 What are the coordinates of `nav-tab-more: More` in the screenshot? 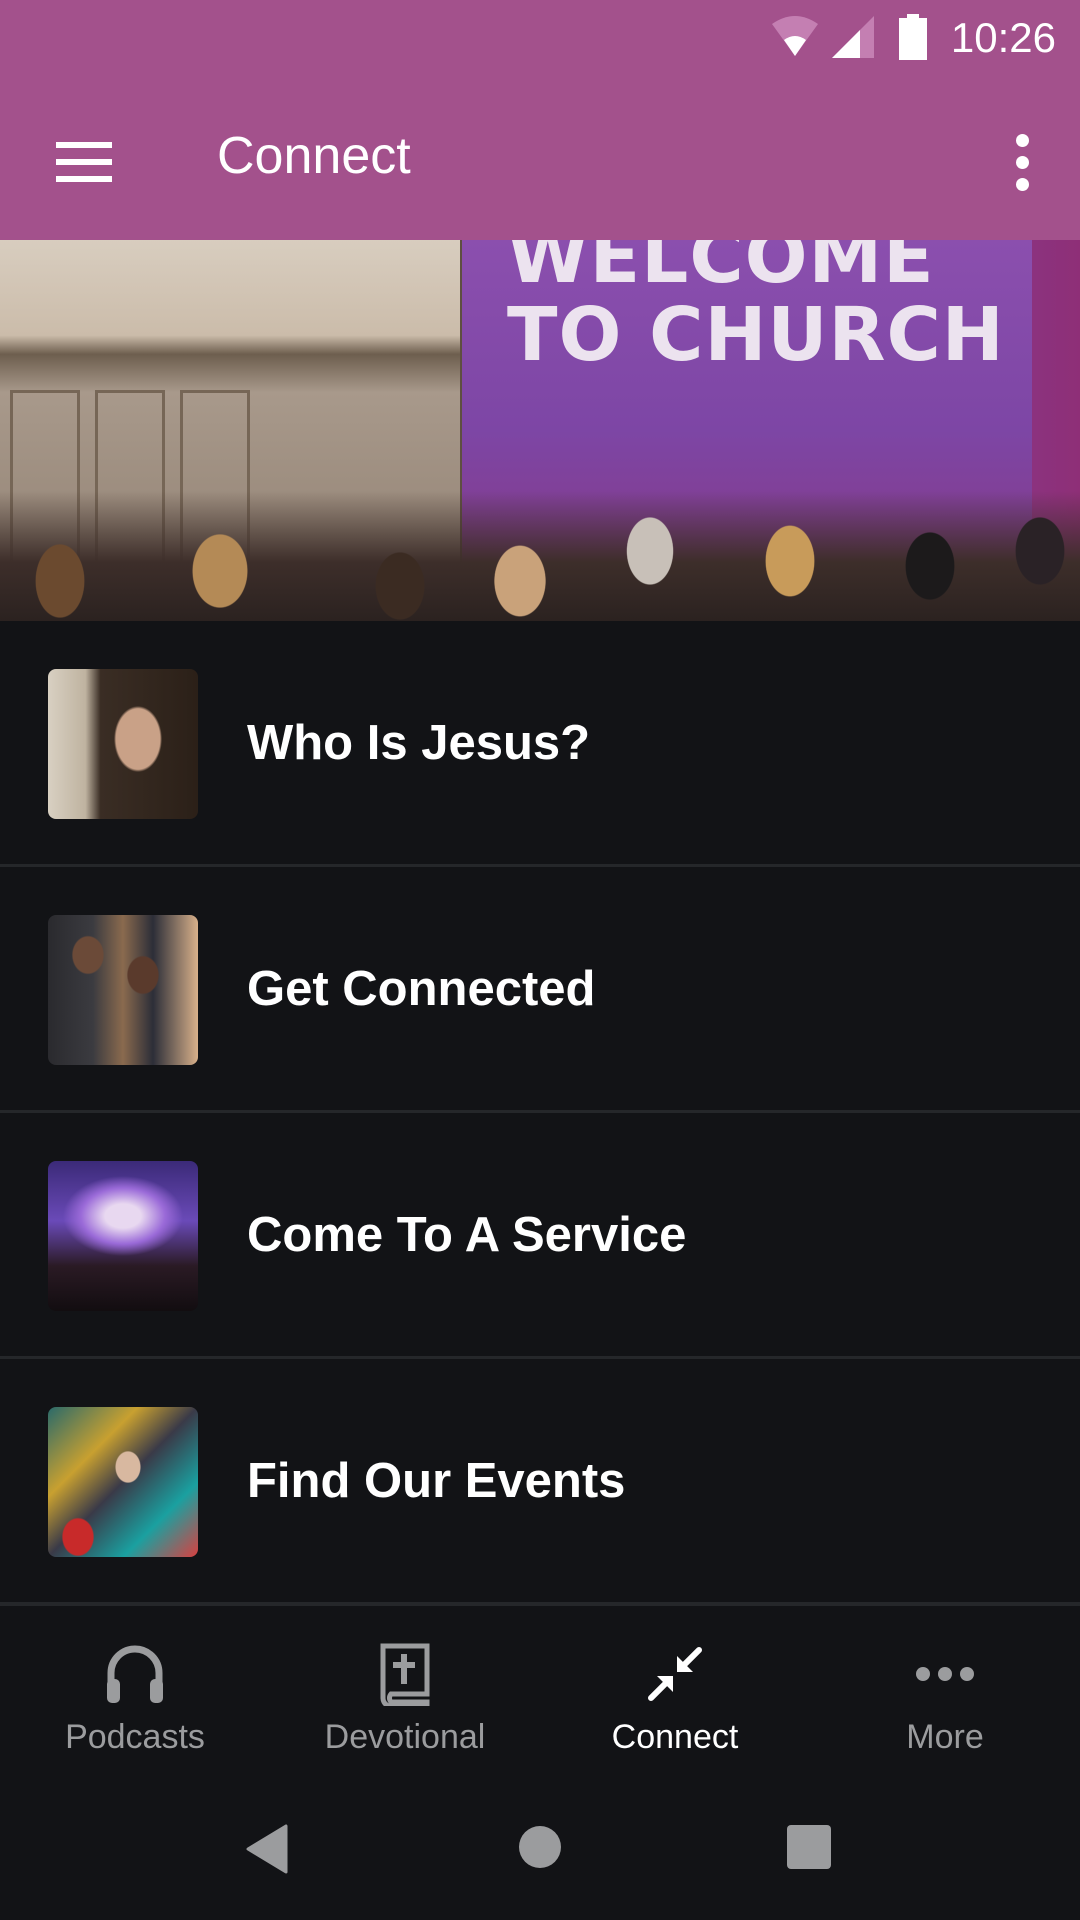 It's located at (945, 1693).